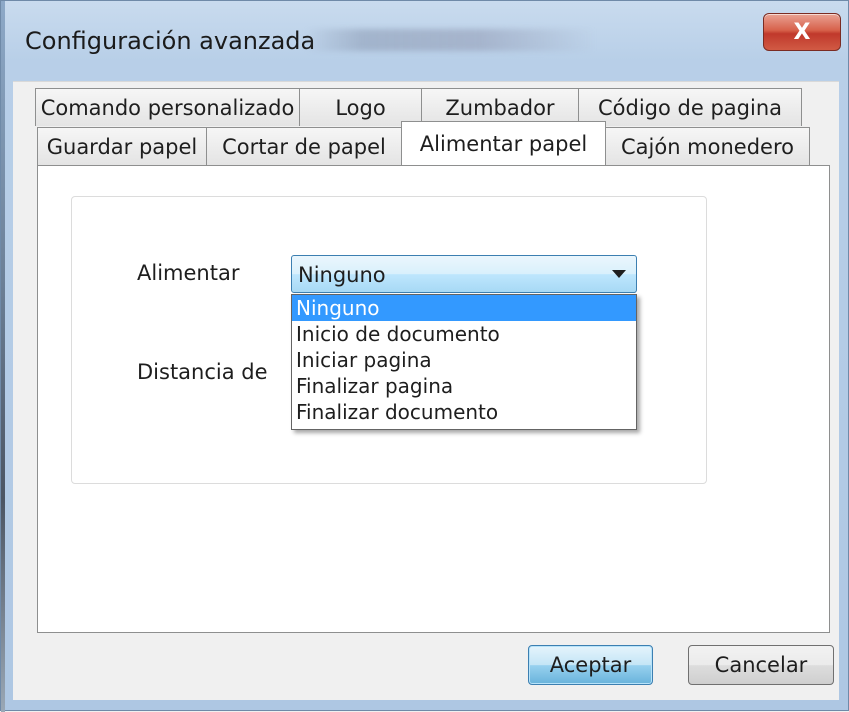  What do you see at coordinates (304, 146) in the screenshot?
I see `tab-cortar-de-papel: Cortar de papel` at bounding box center [304, 146].